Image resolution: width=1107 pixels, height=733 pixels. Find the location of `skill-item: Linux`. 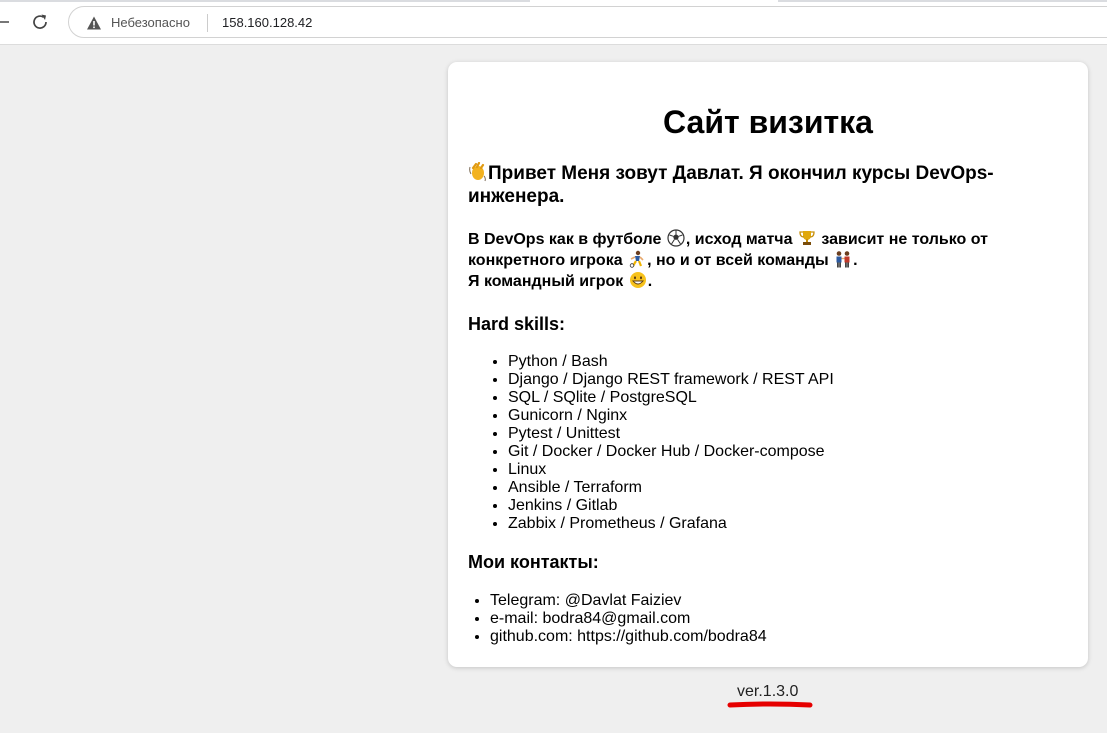

skill-item: Linux is located at coordinates (671, 470).